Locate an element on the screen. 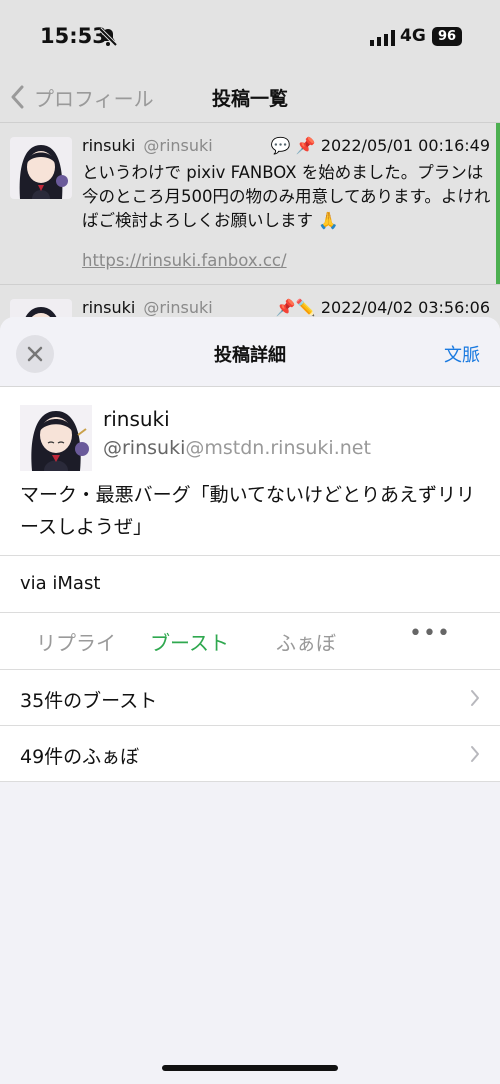 The width and height of the screenshot is (500, 1084). boost-button: ブースト is located at coordinates (189, 641).